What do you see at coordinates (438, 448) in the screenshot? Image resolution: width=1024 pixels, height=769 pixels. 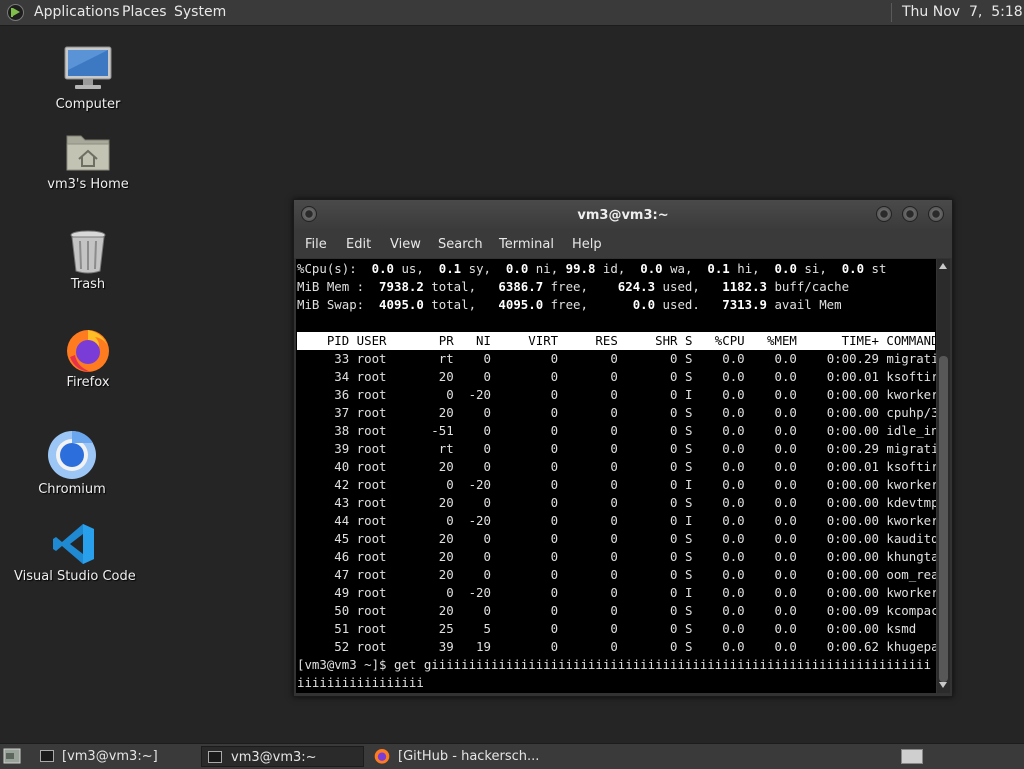 I see `process-cell: rt` at bounding box center [438, 448].